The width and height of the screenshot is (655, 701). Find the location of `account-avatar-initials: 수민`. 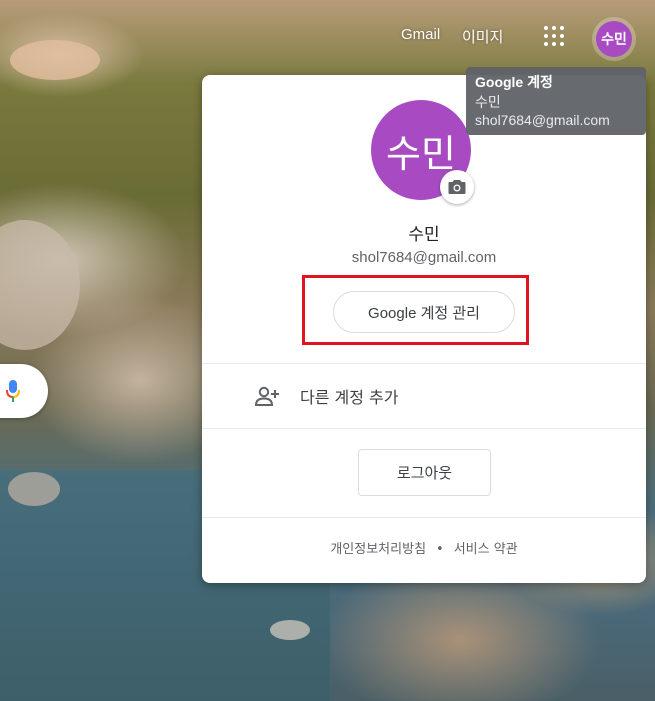

account-avatar-initials: 수민 is located at coordinates (614, 39).